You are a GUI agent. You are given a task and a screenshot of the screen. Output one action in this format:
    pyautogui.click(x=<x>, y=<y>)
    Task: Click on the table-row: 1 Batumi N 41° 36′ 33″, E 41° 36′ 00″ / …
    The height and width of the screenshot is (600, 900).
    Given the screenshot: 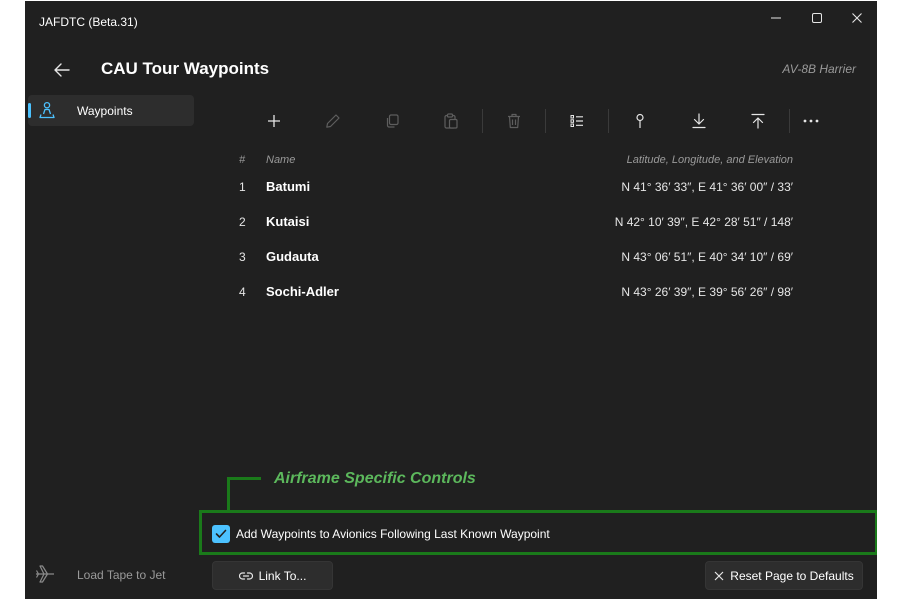 What is the action you would take?
    pyautogui.click(x=451, y=191)
    